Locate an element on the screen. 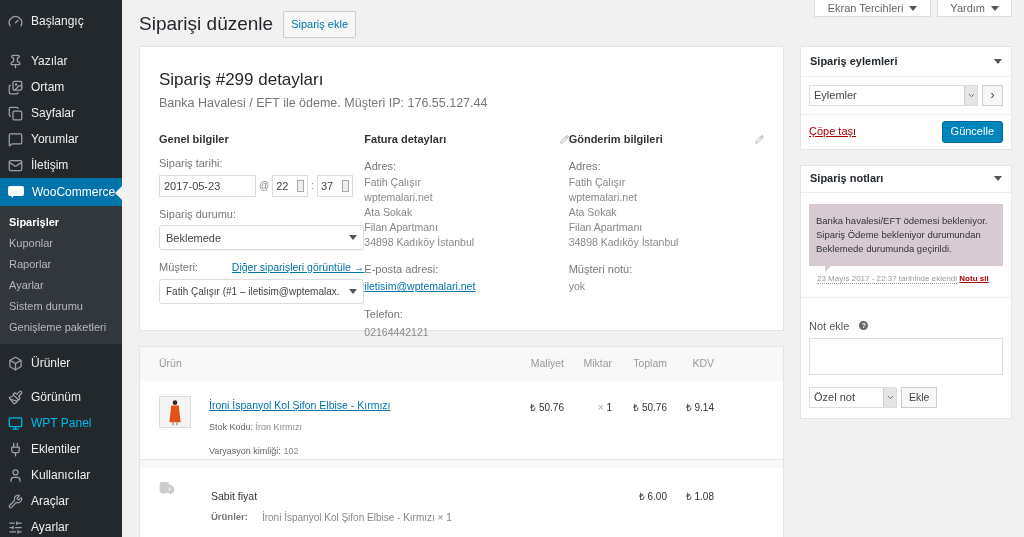 This screenshot has height=537, width=1024. sku-text: Stok Kodu: İron Kırmızı is located at coordinates (256, 428).